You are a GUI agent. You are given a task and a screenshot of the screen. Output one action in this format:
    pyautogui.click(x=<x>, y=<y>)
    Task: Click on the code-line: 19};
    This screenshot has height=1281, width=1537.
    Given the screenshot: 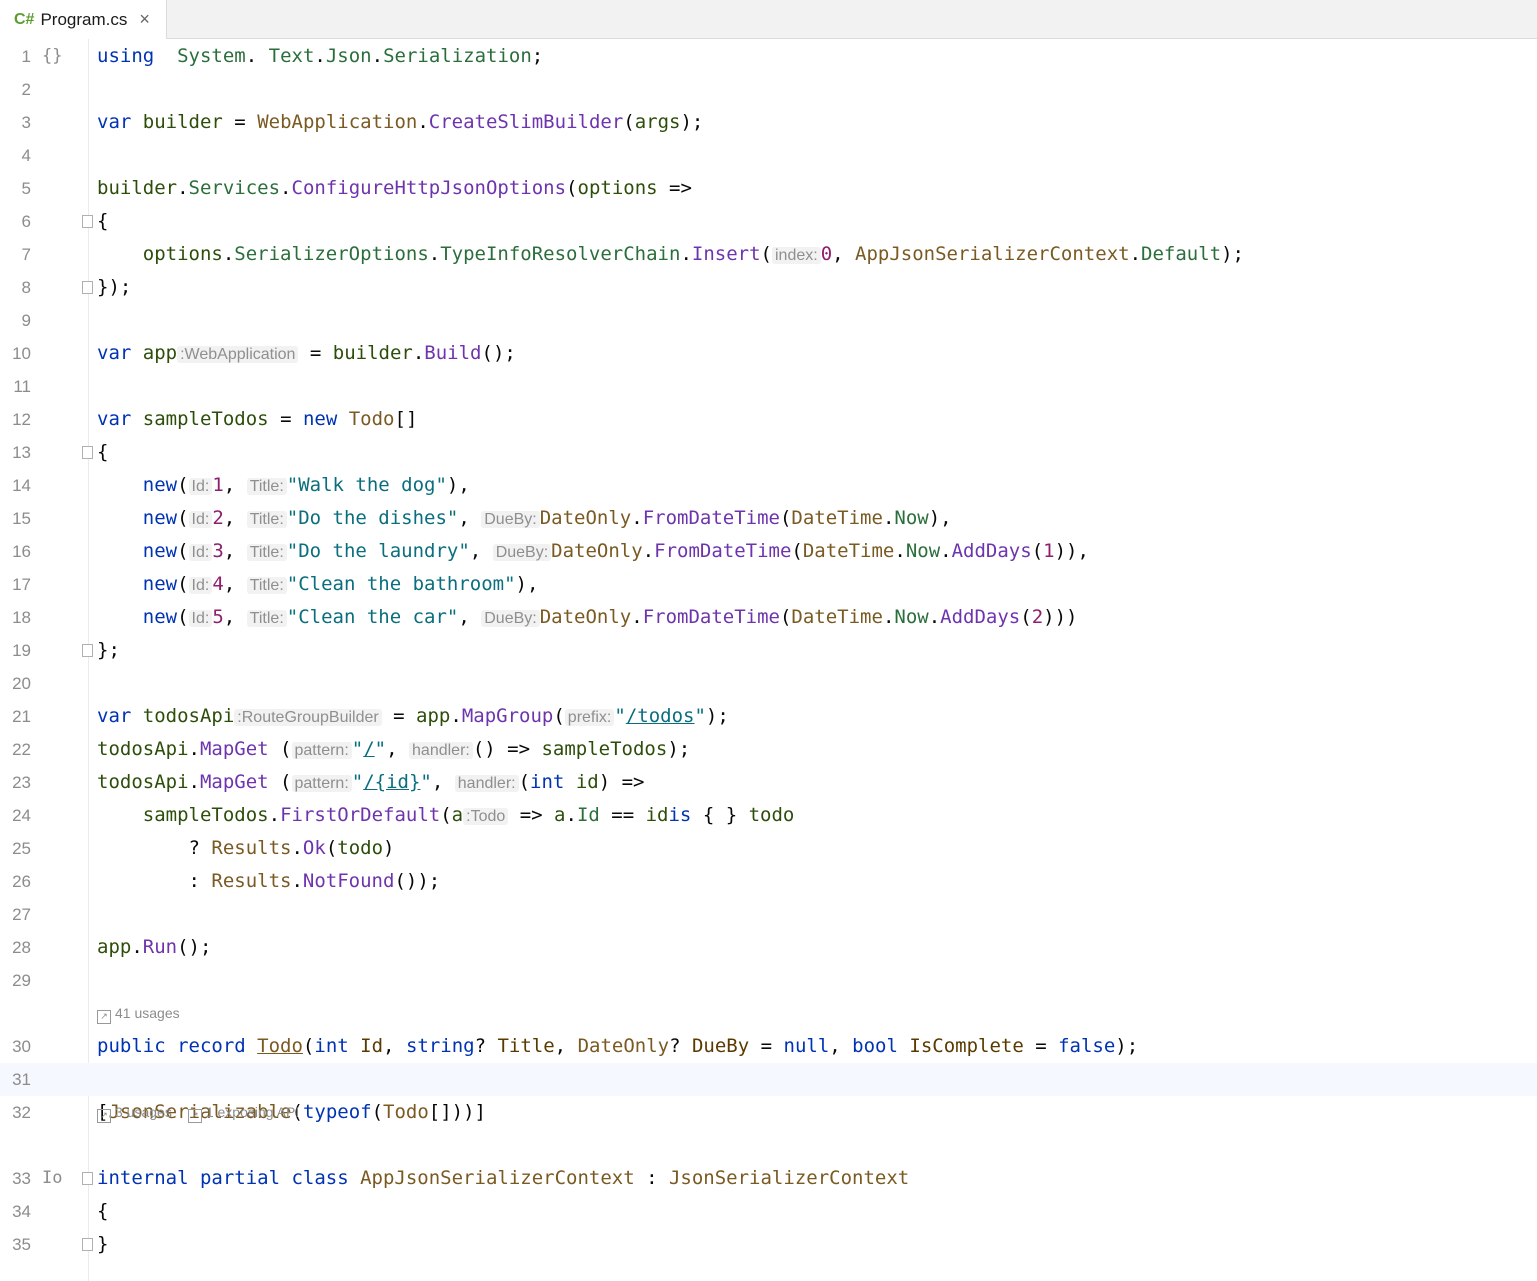 What is the action you would take?
    pyautogui.click(x=768, y=650)
    